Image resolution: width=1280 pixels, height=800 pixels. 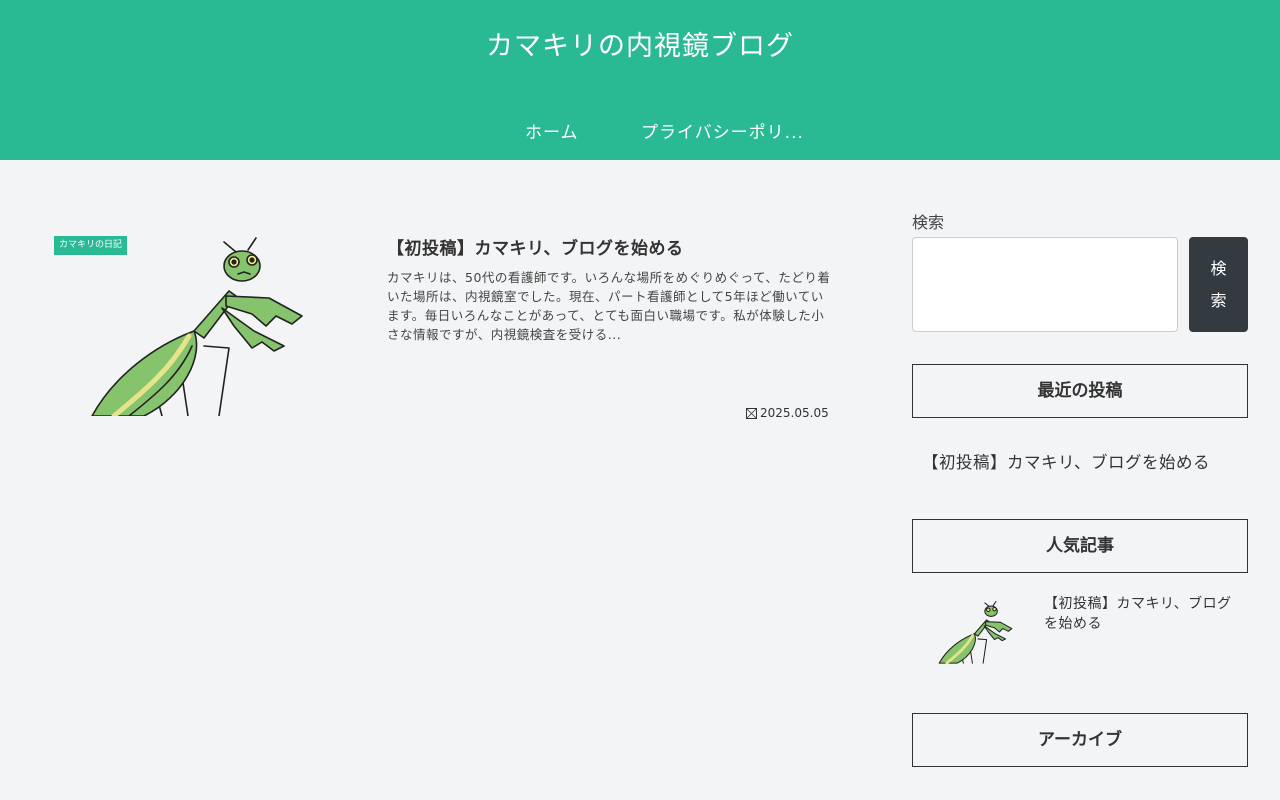 I want to click on search-label: 検索, so click(x=928, y=222).